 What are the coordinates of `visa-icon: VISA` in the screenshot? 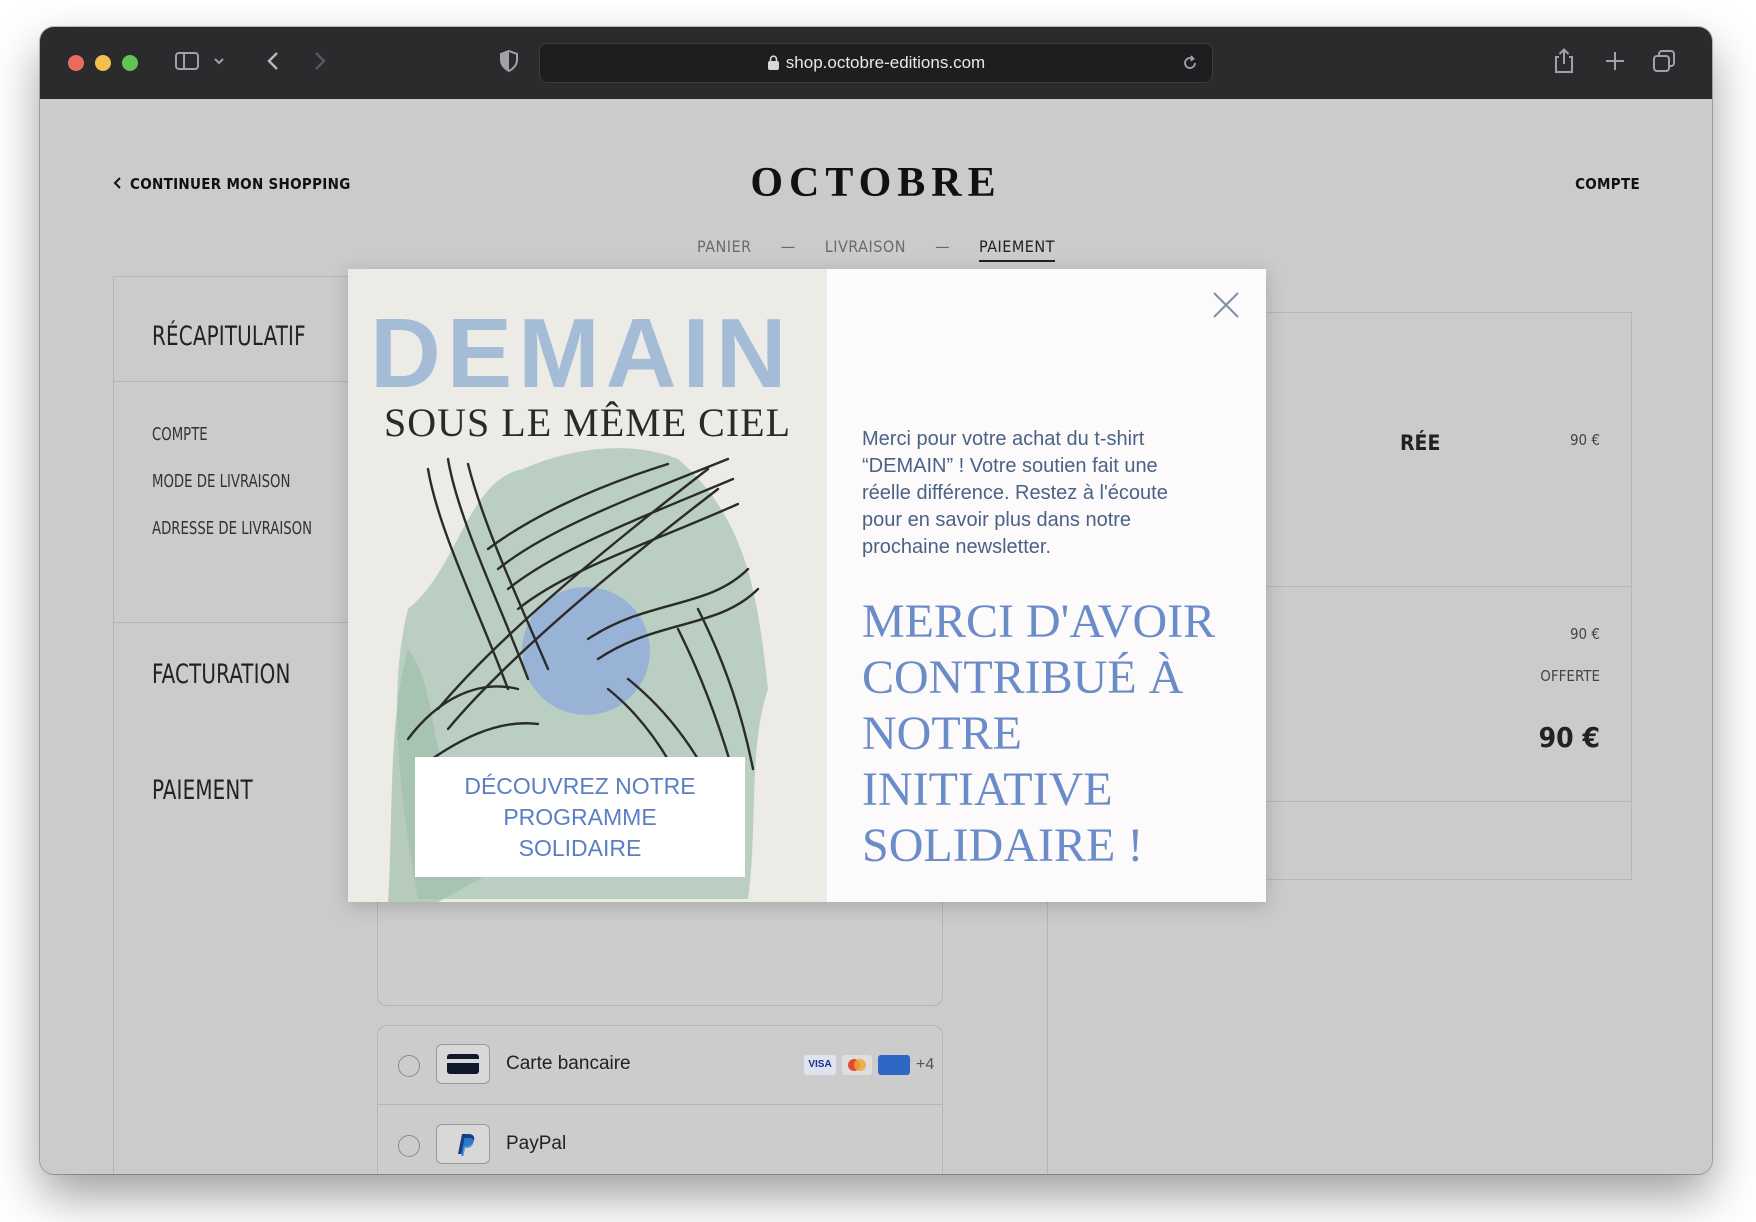 It's located at (820, 1065).